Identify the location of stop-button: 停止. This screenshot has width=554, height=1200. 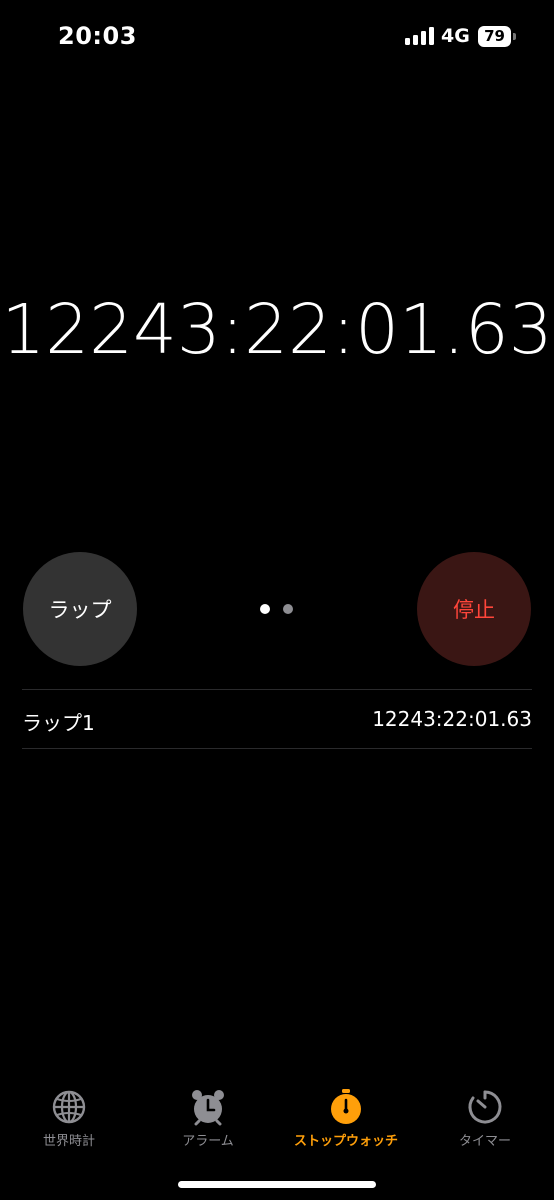
(474, 609).